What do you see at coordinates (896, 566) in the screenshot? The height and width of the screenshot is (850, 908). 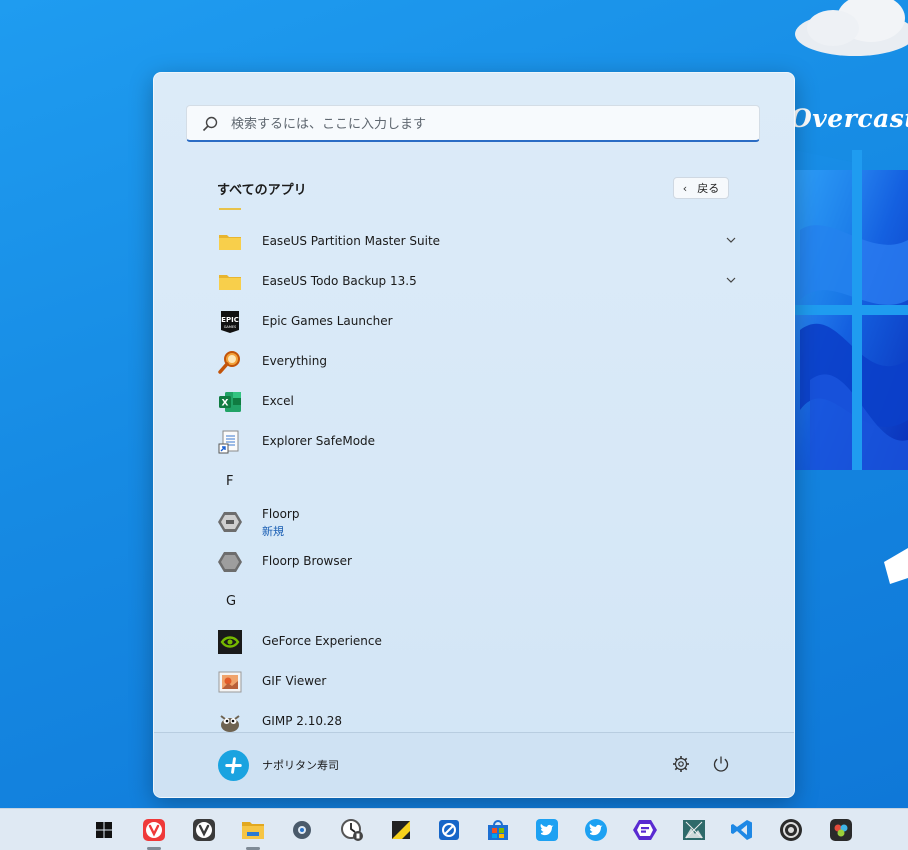 I see `wallpaper-white-shape` at bounding box center [896, 566].